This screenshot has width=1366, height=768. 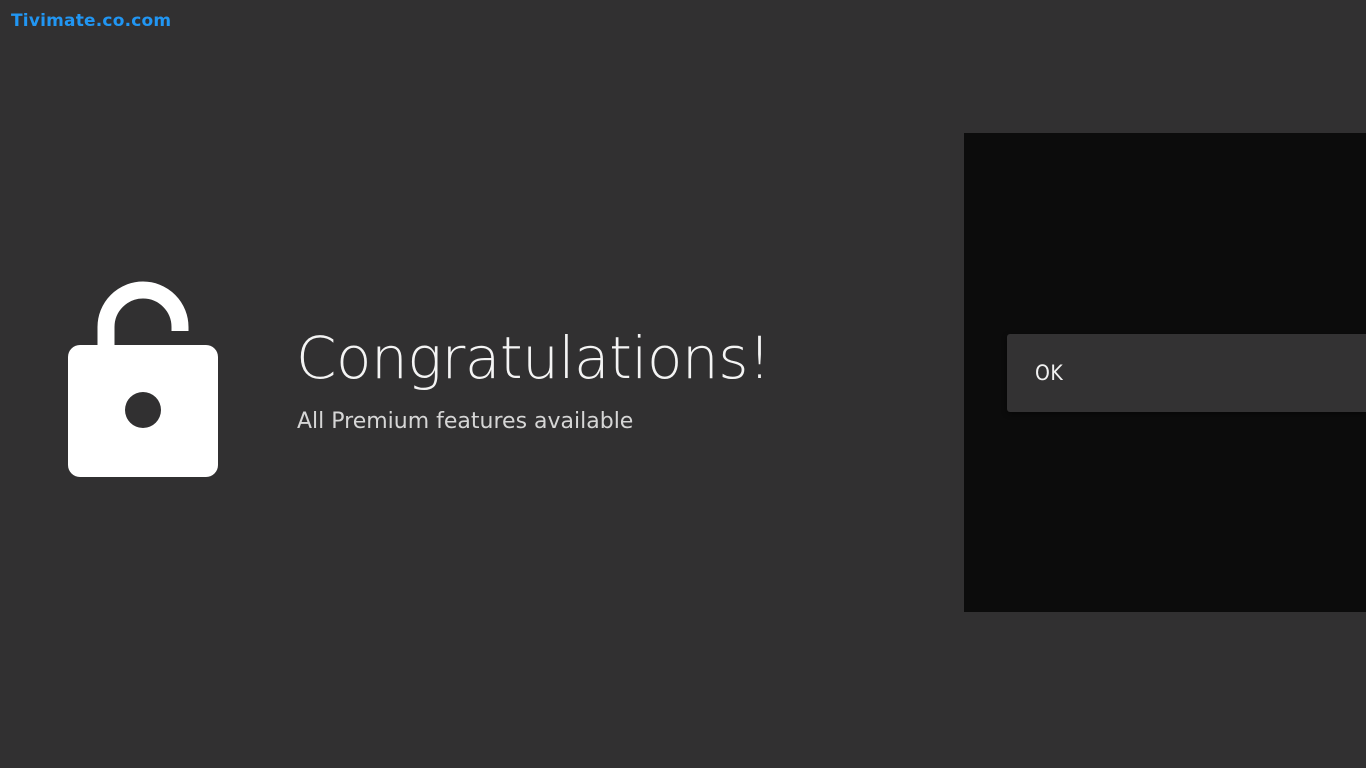 I want to click on ok-button: OK, so click(x=1186, y=373).